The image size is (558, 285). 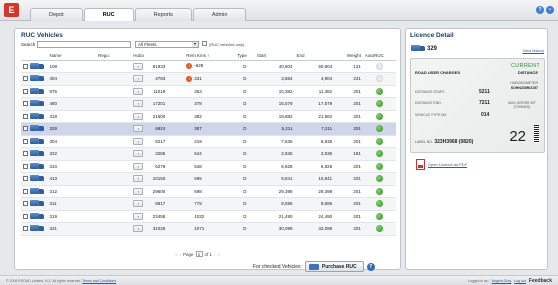 What do you see at coordinates (208, 216) in the screenshot?
I see `table-row: 319 ‹ 23458 1032 D 21,490 24,490 201` at bounding box center [208, 216].